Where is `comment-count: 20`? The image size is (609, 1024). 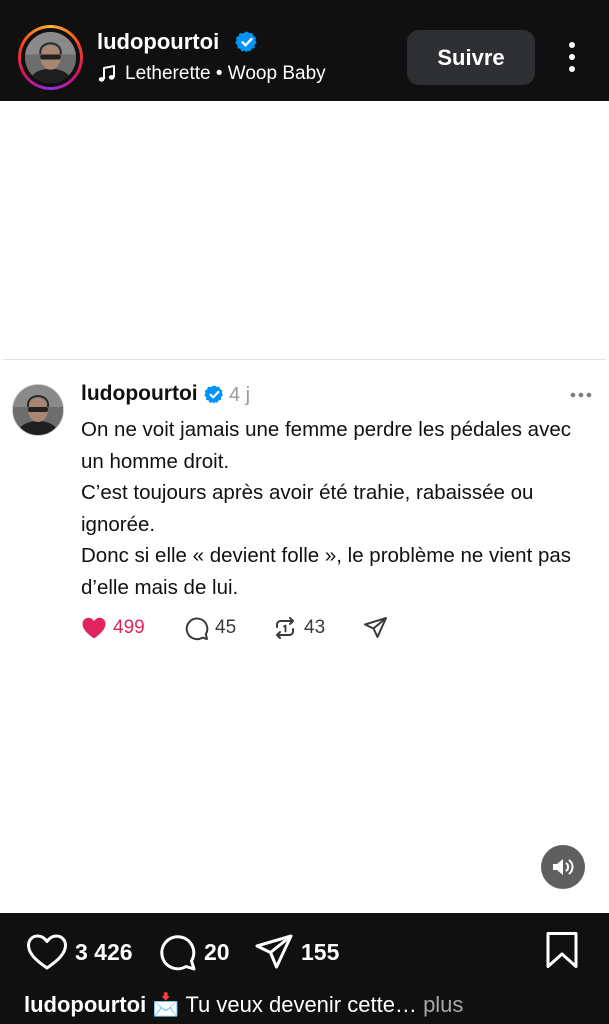 comment-count: 20 is located at coordinates (217, 951).